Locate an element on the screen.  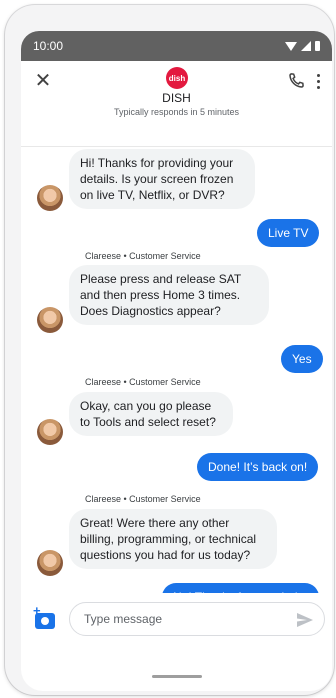
message-composer: + is located at coordinates (176, 620).